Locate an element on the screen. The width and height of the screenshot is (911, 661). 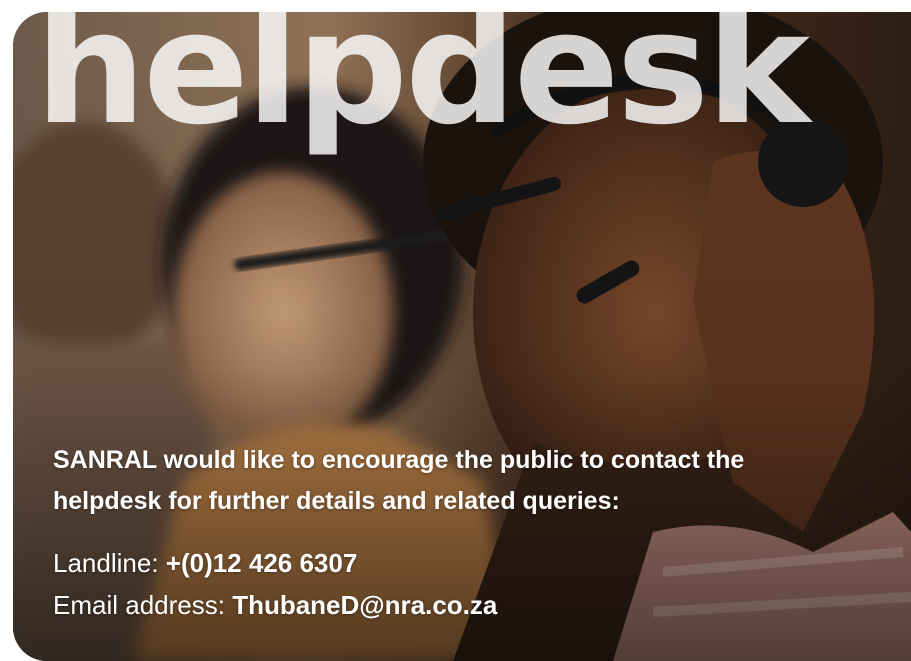
landline-number: +(0)12 426 6307 is located at coordinates (262, 563).